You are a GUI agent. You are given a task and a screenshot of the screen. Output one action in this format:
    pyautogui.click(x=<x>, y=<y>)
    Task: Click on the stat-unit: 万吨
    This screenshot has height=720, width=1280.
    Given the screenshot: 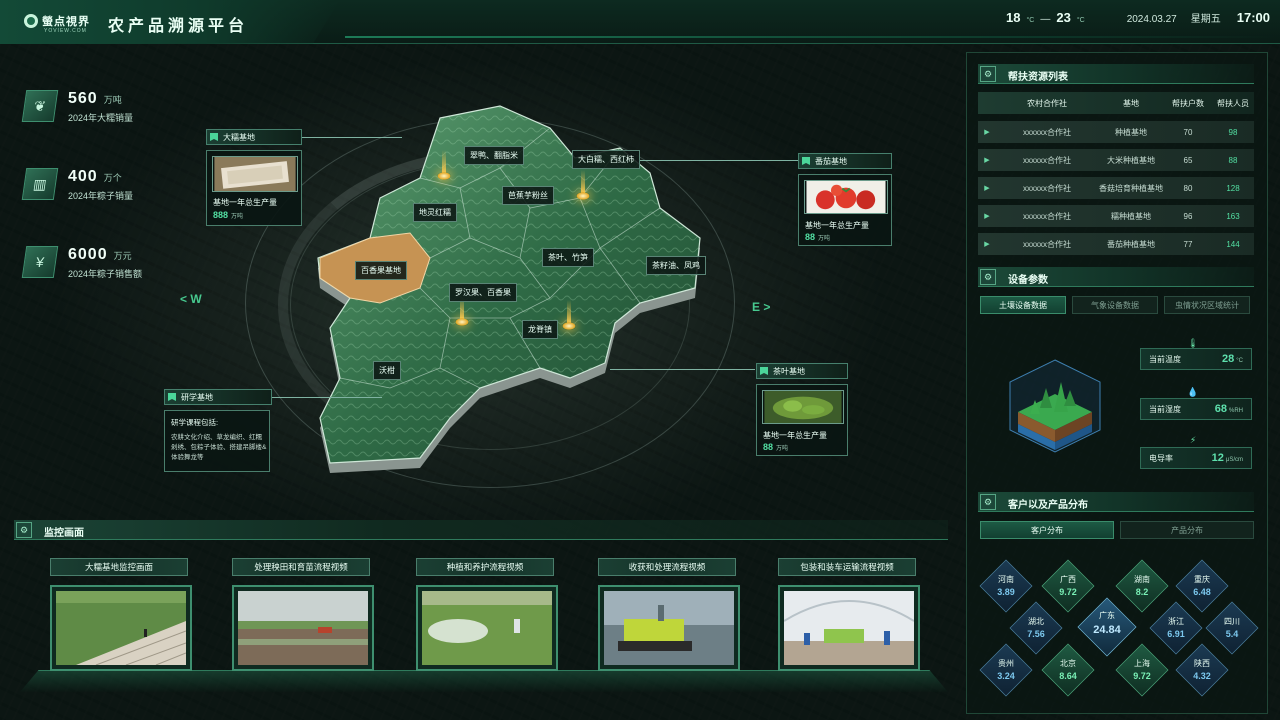 What is the action you would take?
    pyautogui.click(x=112, y=100)
    